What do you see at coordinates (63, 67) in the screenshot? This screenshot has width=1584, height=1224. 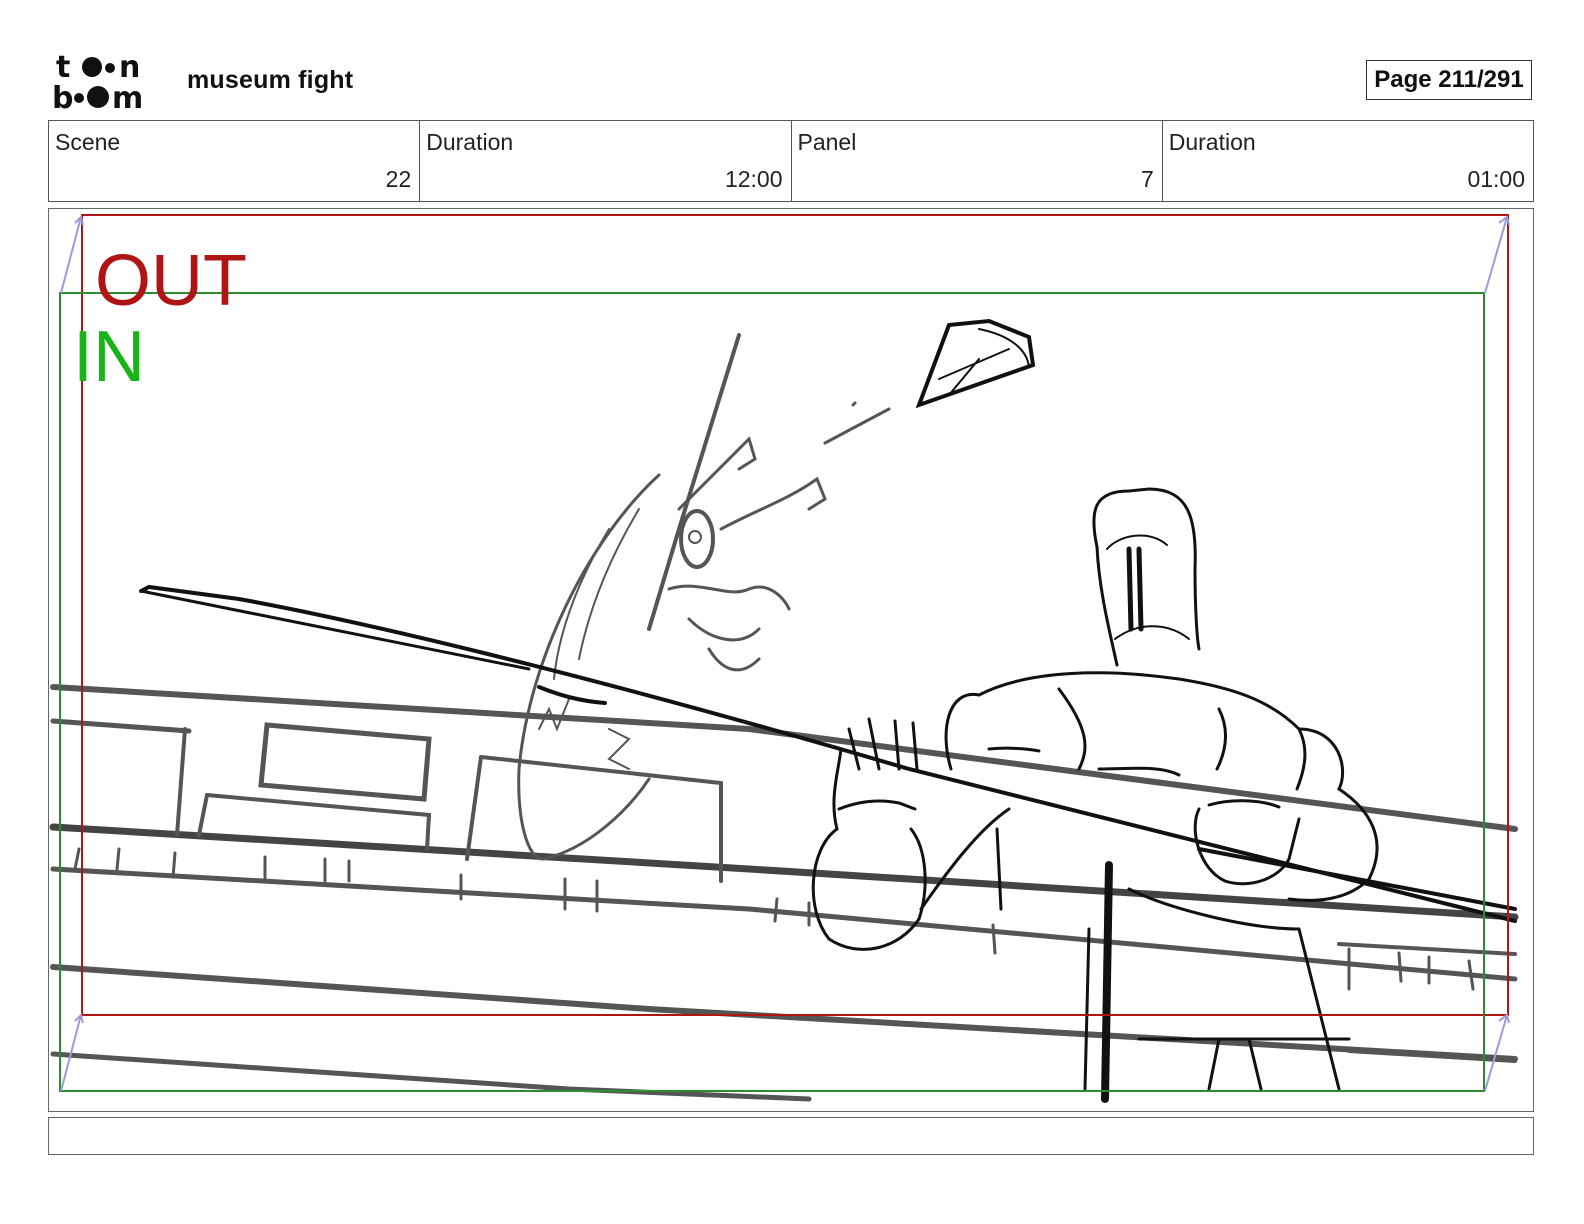 I see `logo-lettering-top: t` at bounding box center [63, 67].